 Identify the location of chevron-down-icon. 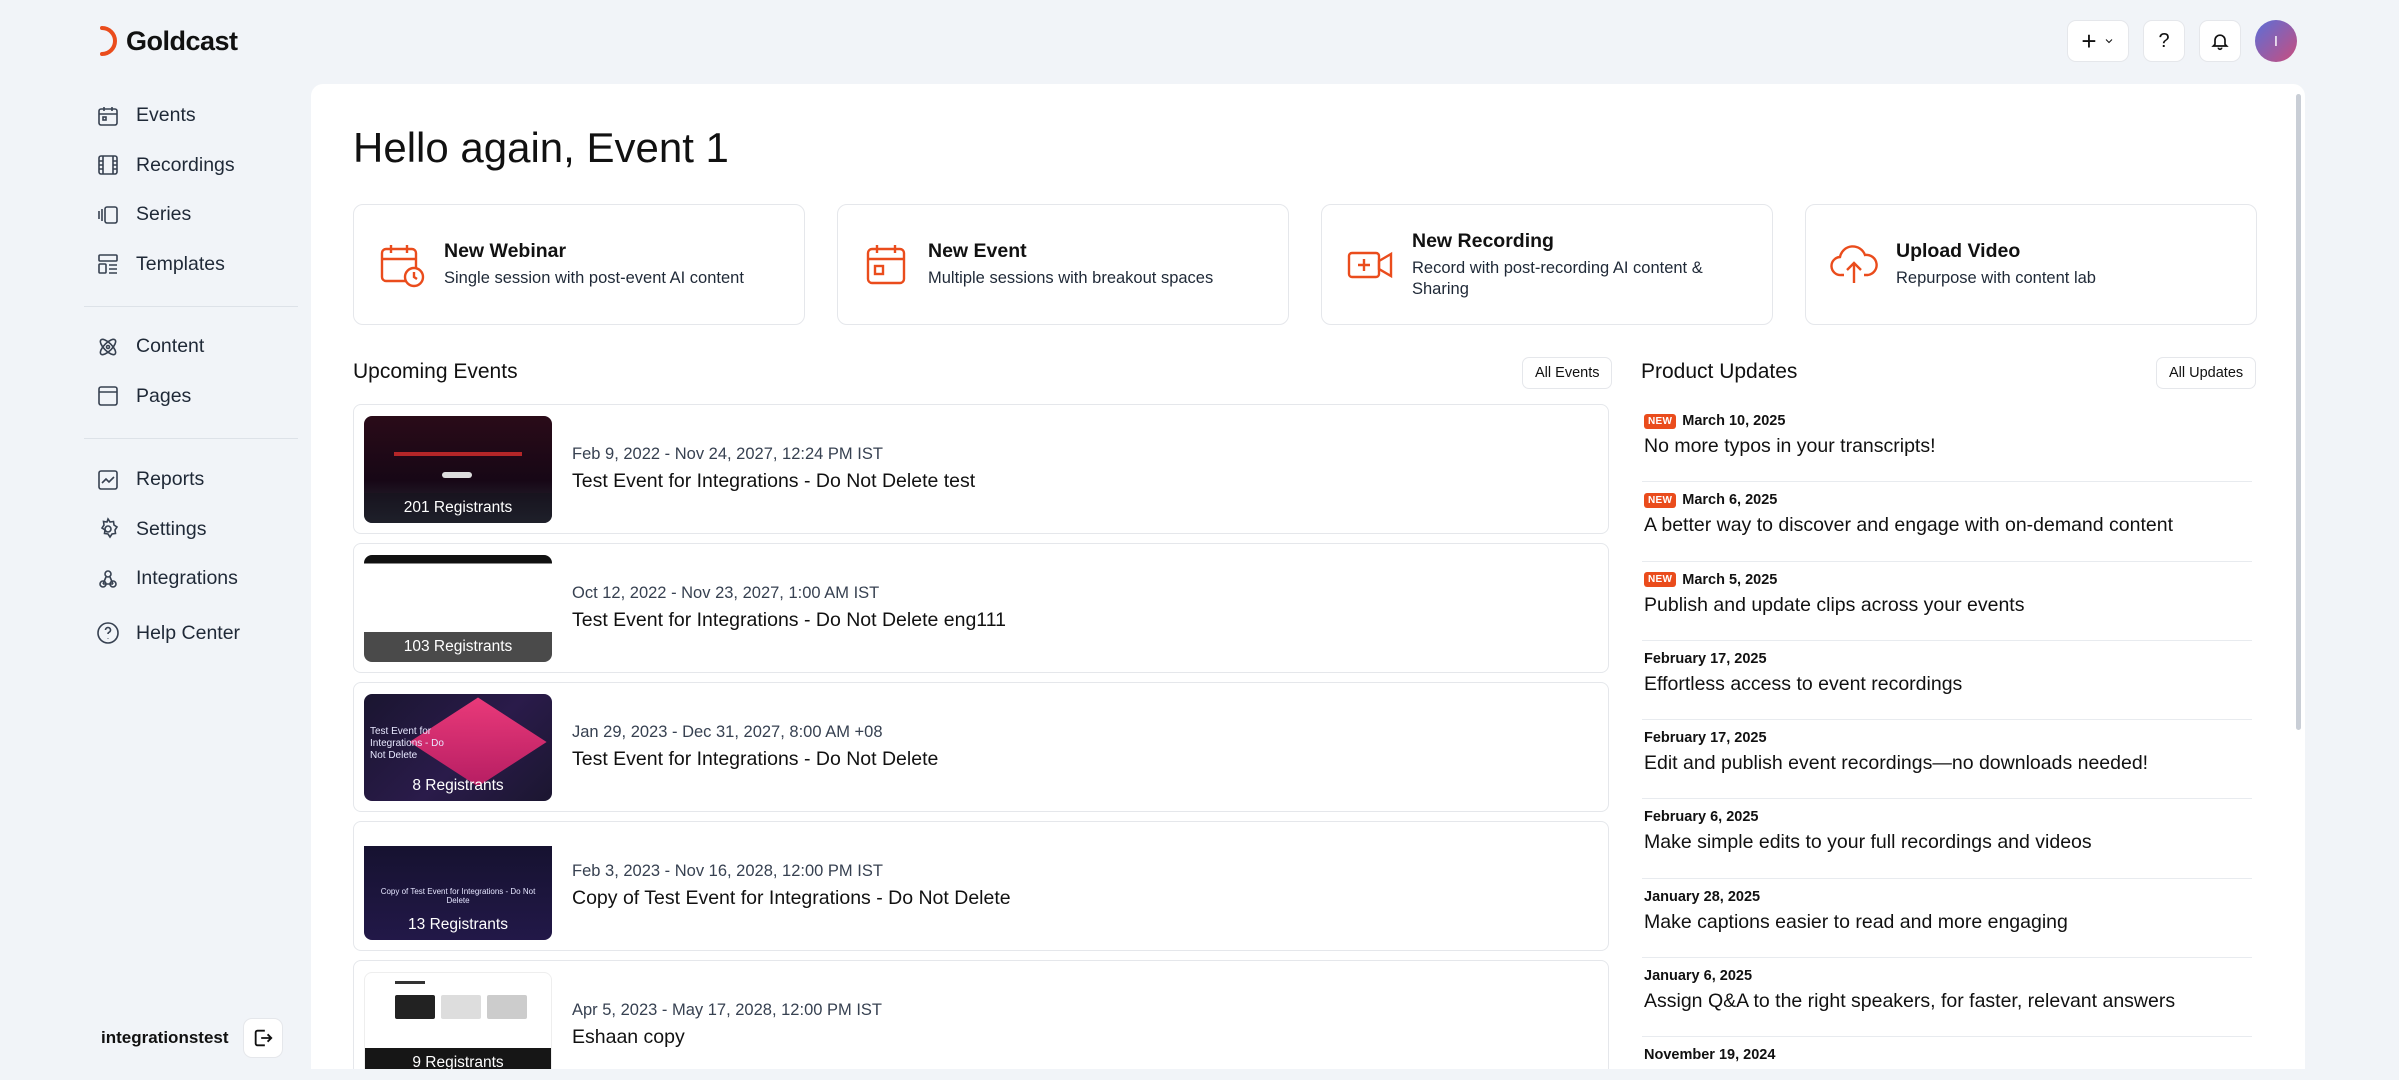
(2108, 41).